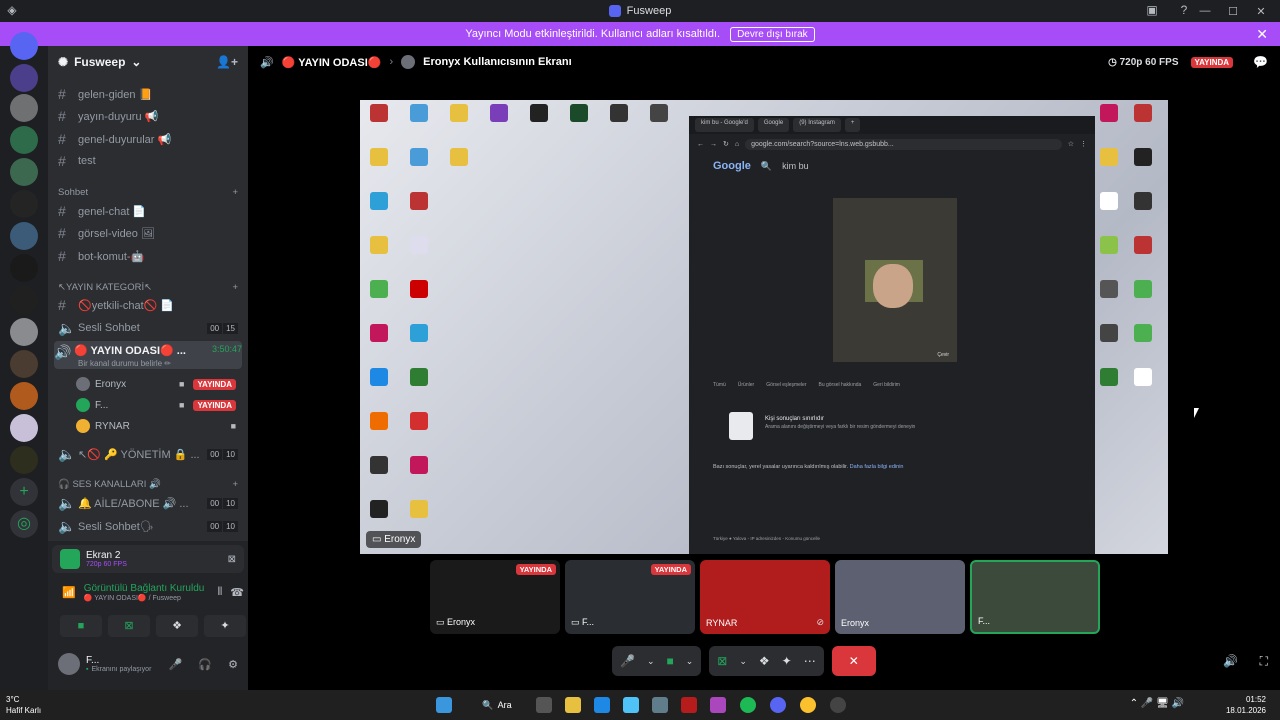  What do you see at coordinates (713, 144) in the screenshot?
I see `forward-icon: →` at bounding box center [713, 144].